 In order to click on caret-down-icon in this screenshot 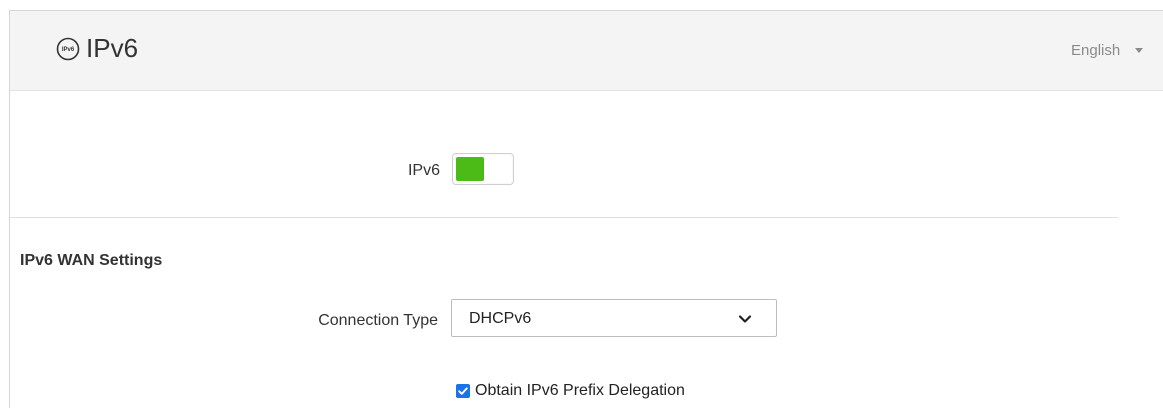, I will do `click(1139, 50)`.